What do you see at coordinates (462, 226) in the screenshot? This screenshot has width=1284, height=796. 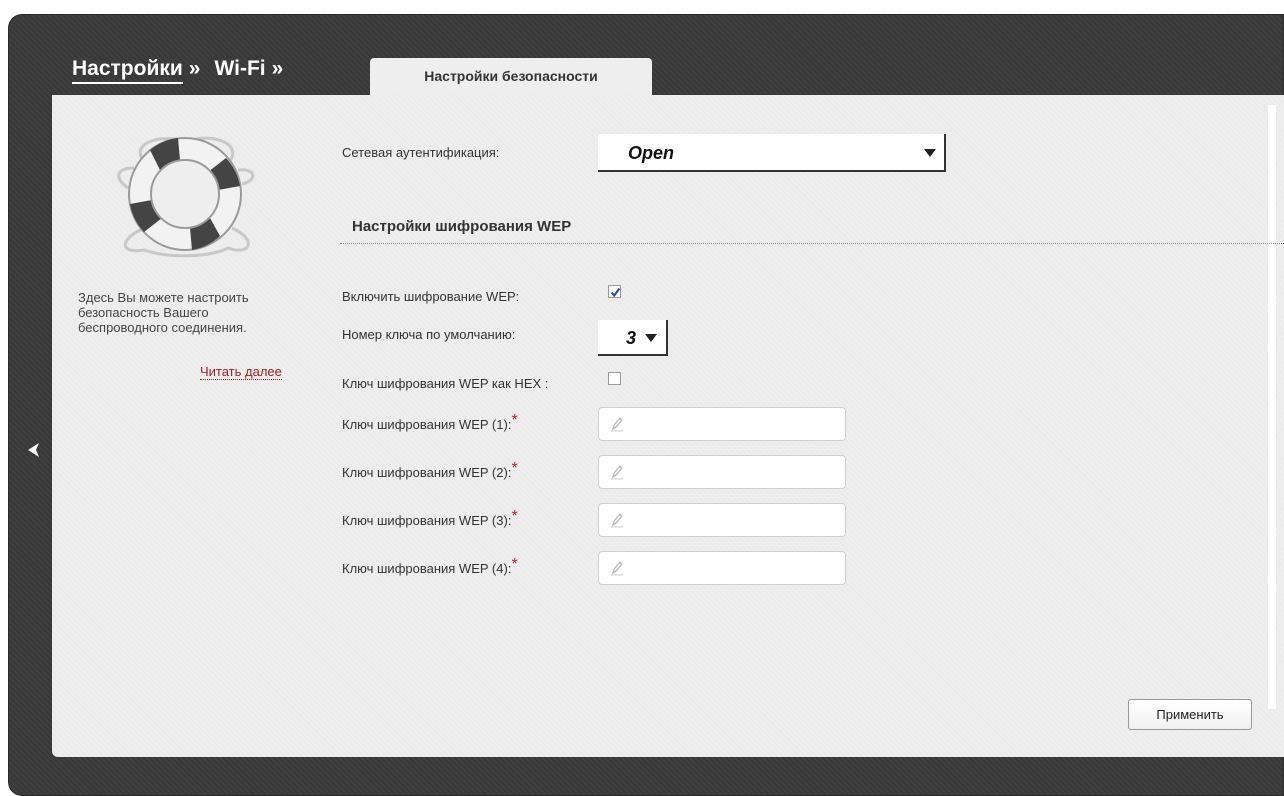 I see `wep-section-title: Настройки шифрования WEP` at bounding box center [462, 226].